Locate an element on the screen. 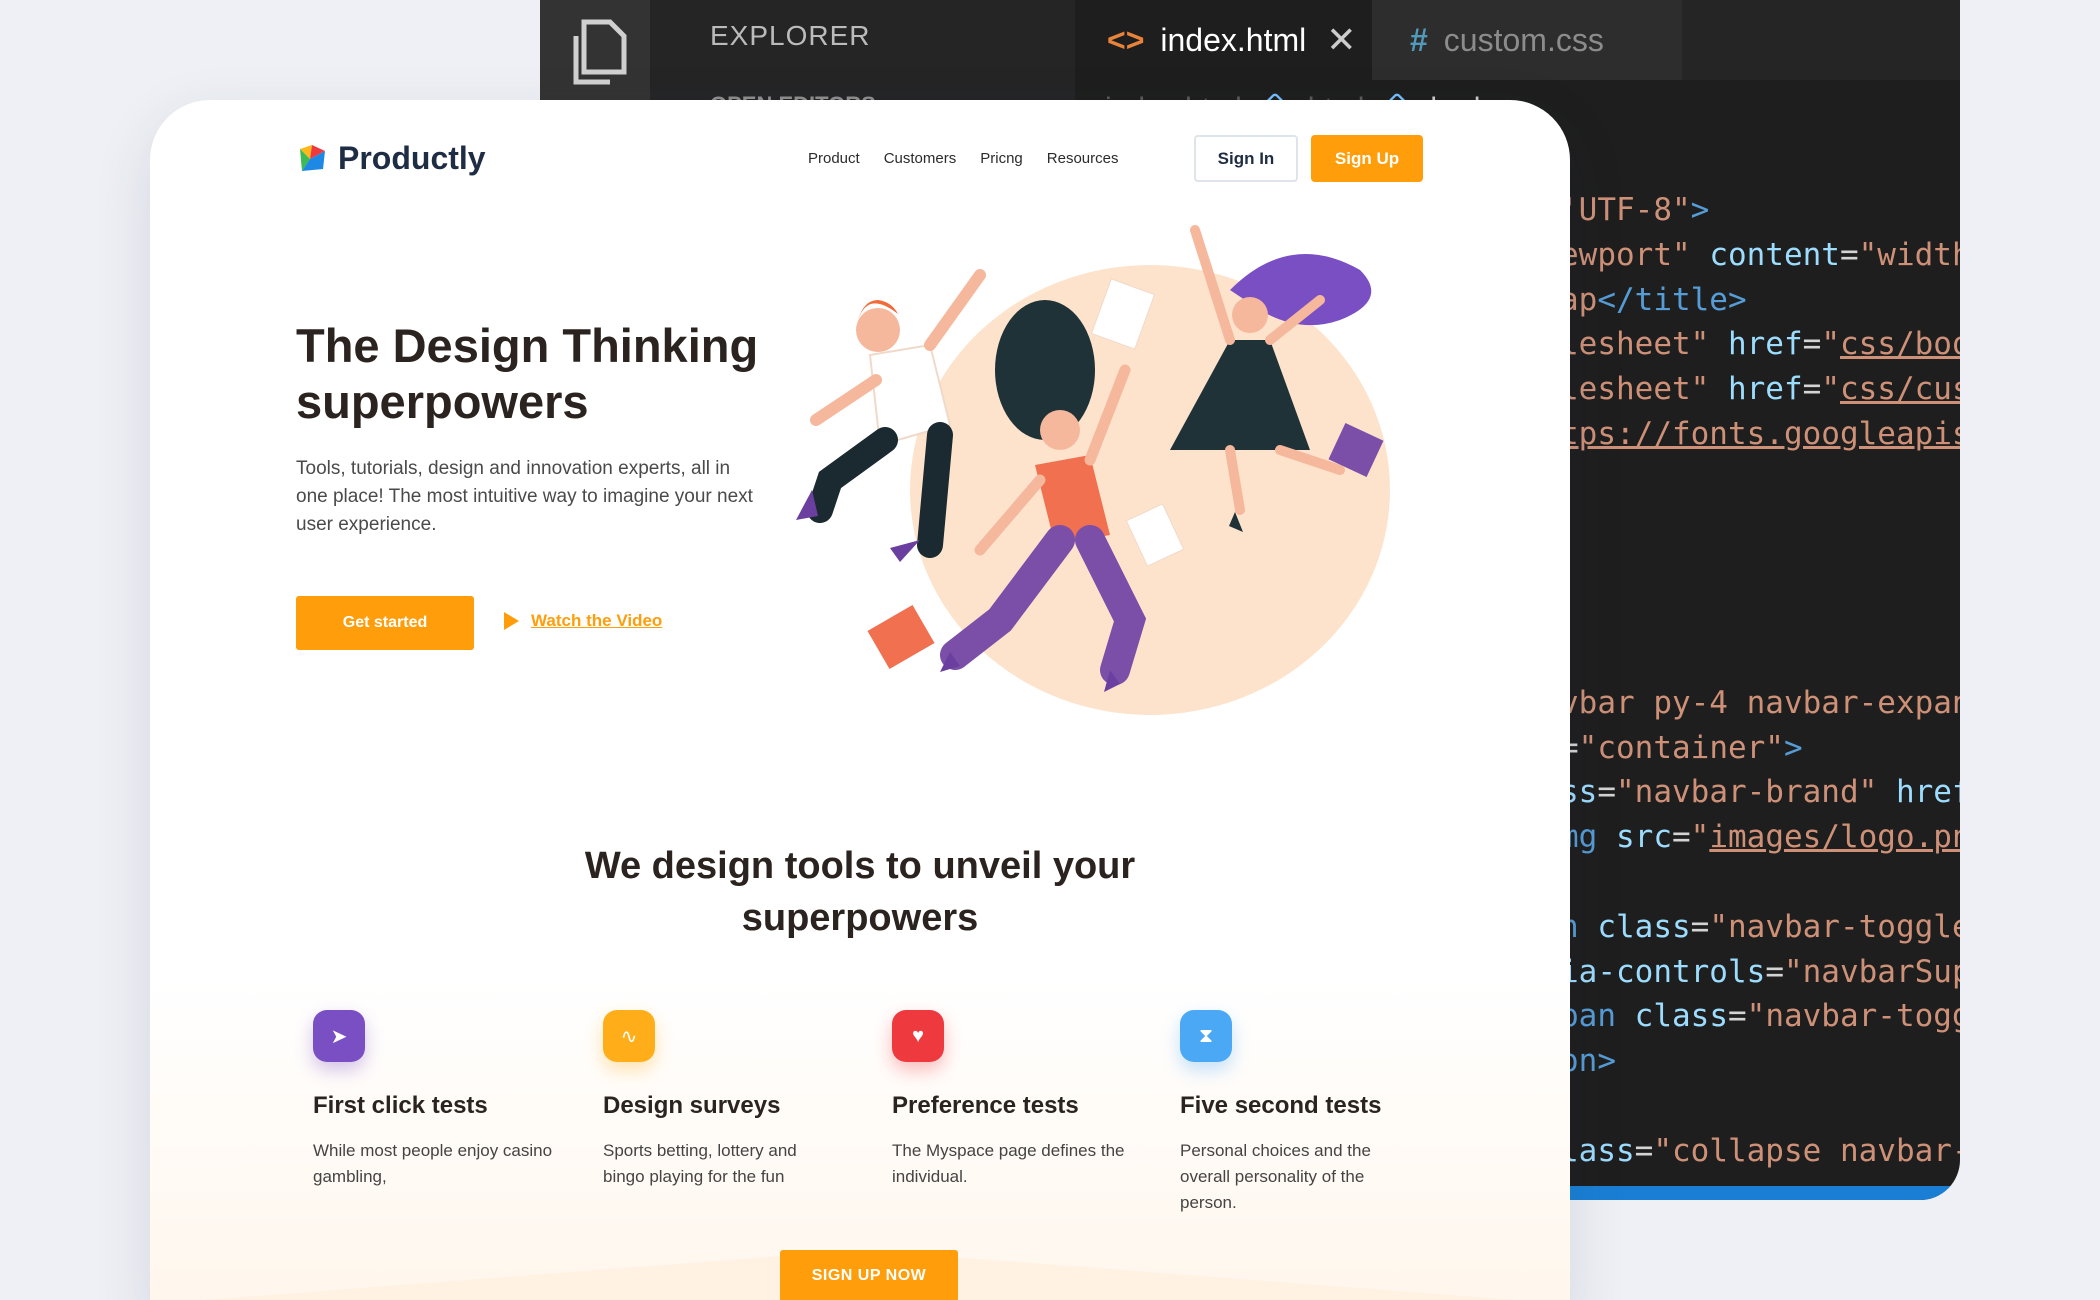  code-token: css/boo is located at coordinates (1899, 344).